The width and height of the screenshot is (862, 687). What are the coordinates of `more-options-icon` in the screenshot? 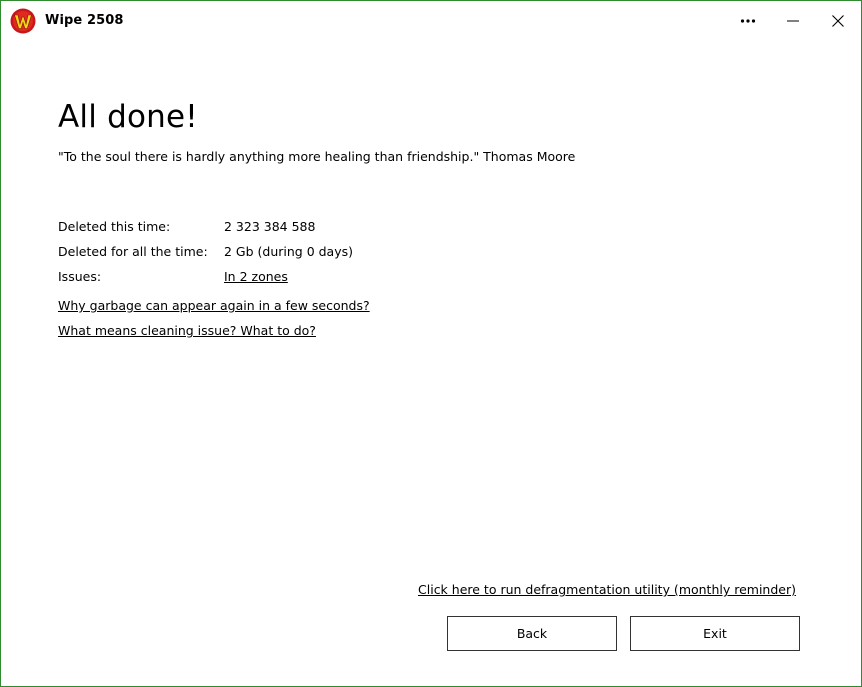 It's located at (748, 21).